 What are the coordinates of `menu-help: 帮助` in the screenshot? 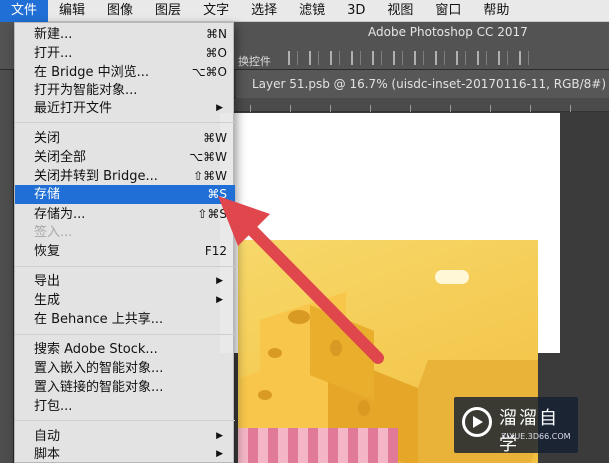 It's located at (496, 11).